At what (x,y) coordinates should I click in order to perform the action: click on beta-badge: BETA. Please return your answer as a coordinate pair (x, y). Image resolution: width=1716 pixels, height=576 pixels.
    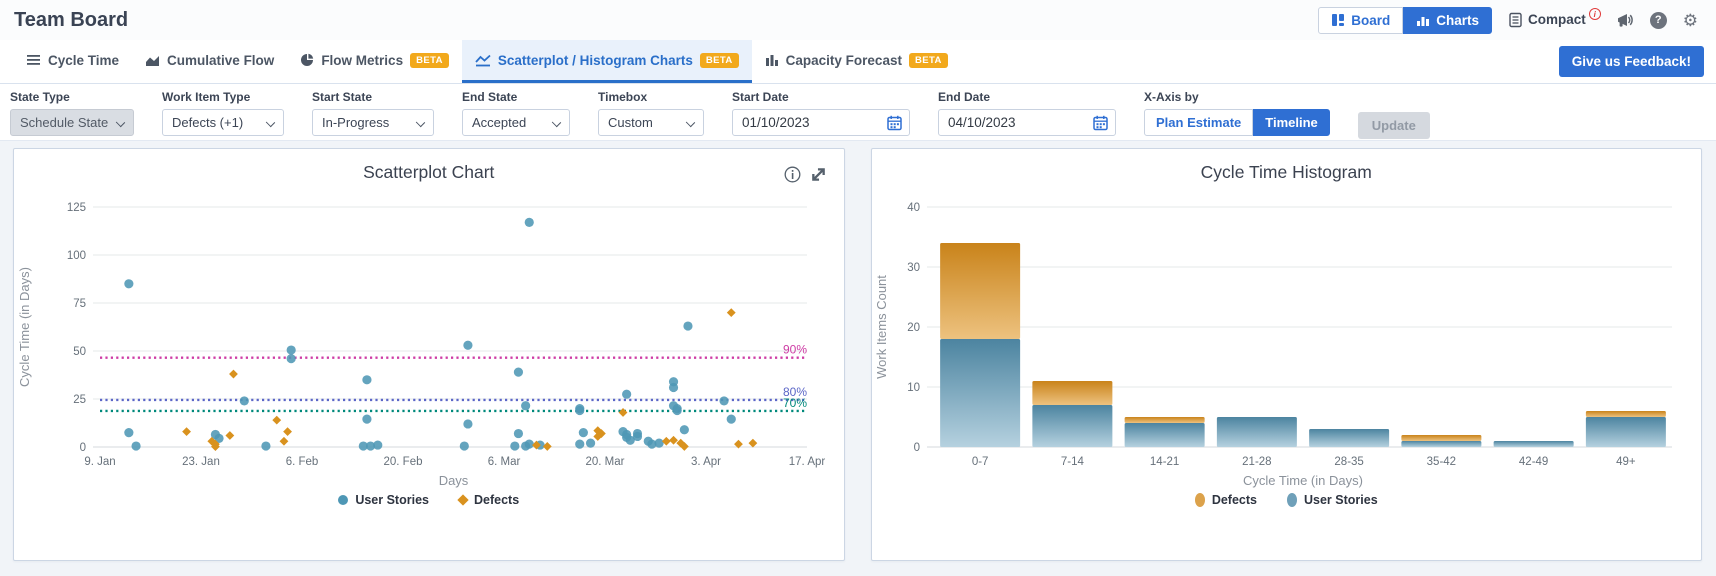
    Looking at the image, I should click on (719, 60).